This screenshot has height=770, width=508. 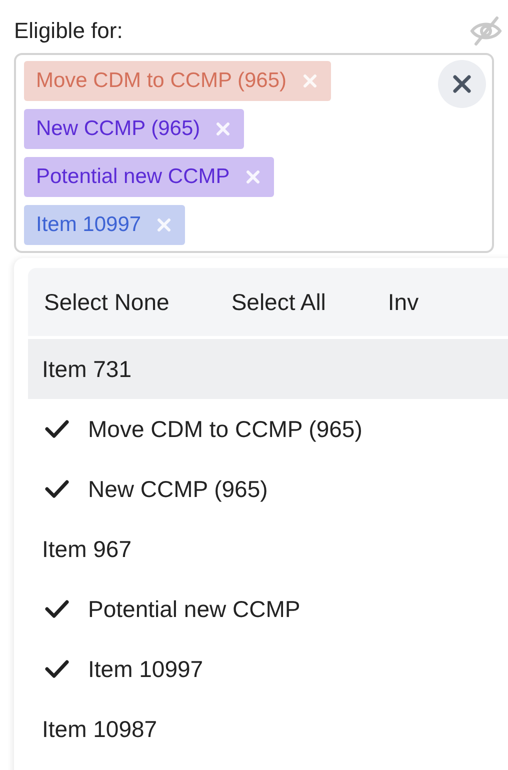 What do you see at coordinates (87, 369) in the screenshot?
I see `option-label: Item 731` at bounding box center [87, 369].